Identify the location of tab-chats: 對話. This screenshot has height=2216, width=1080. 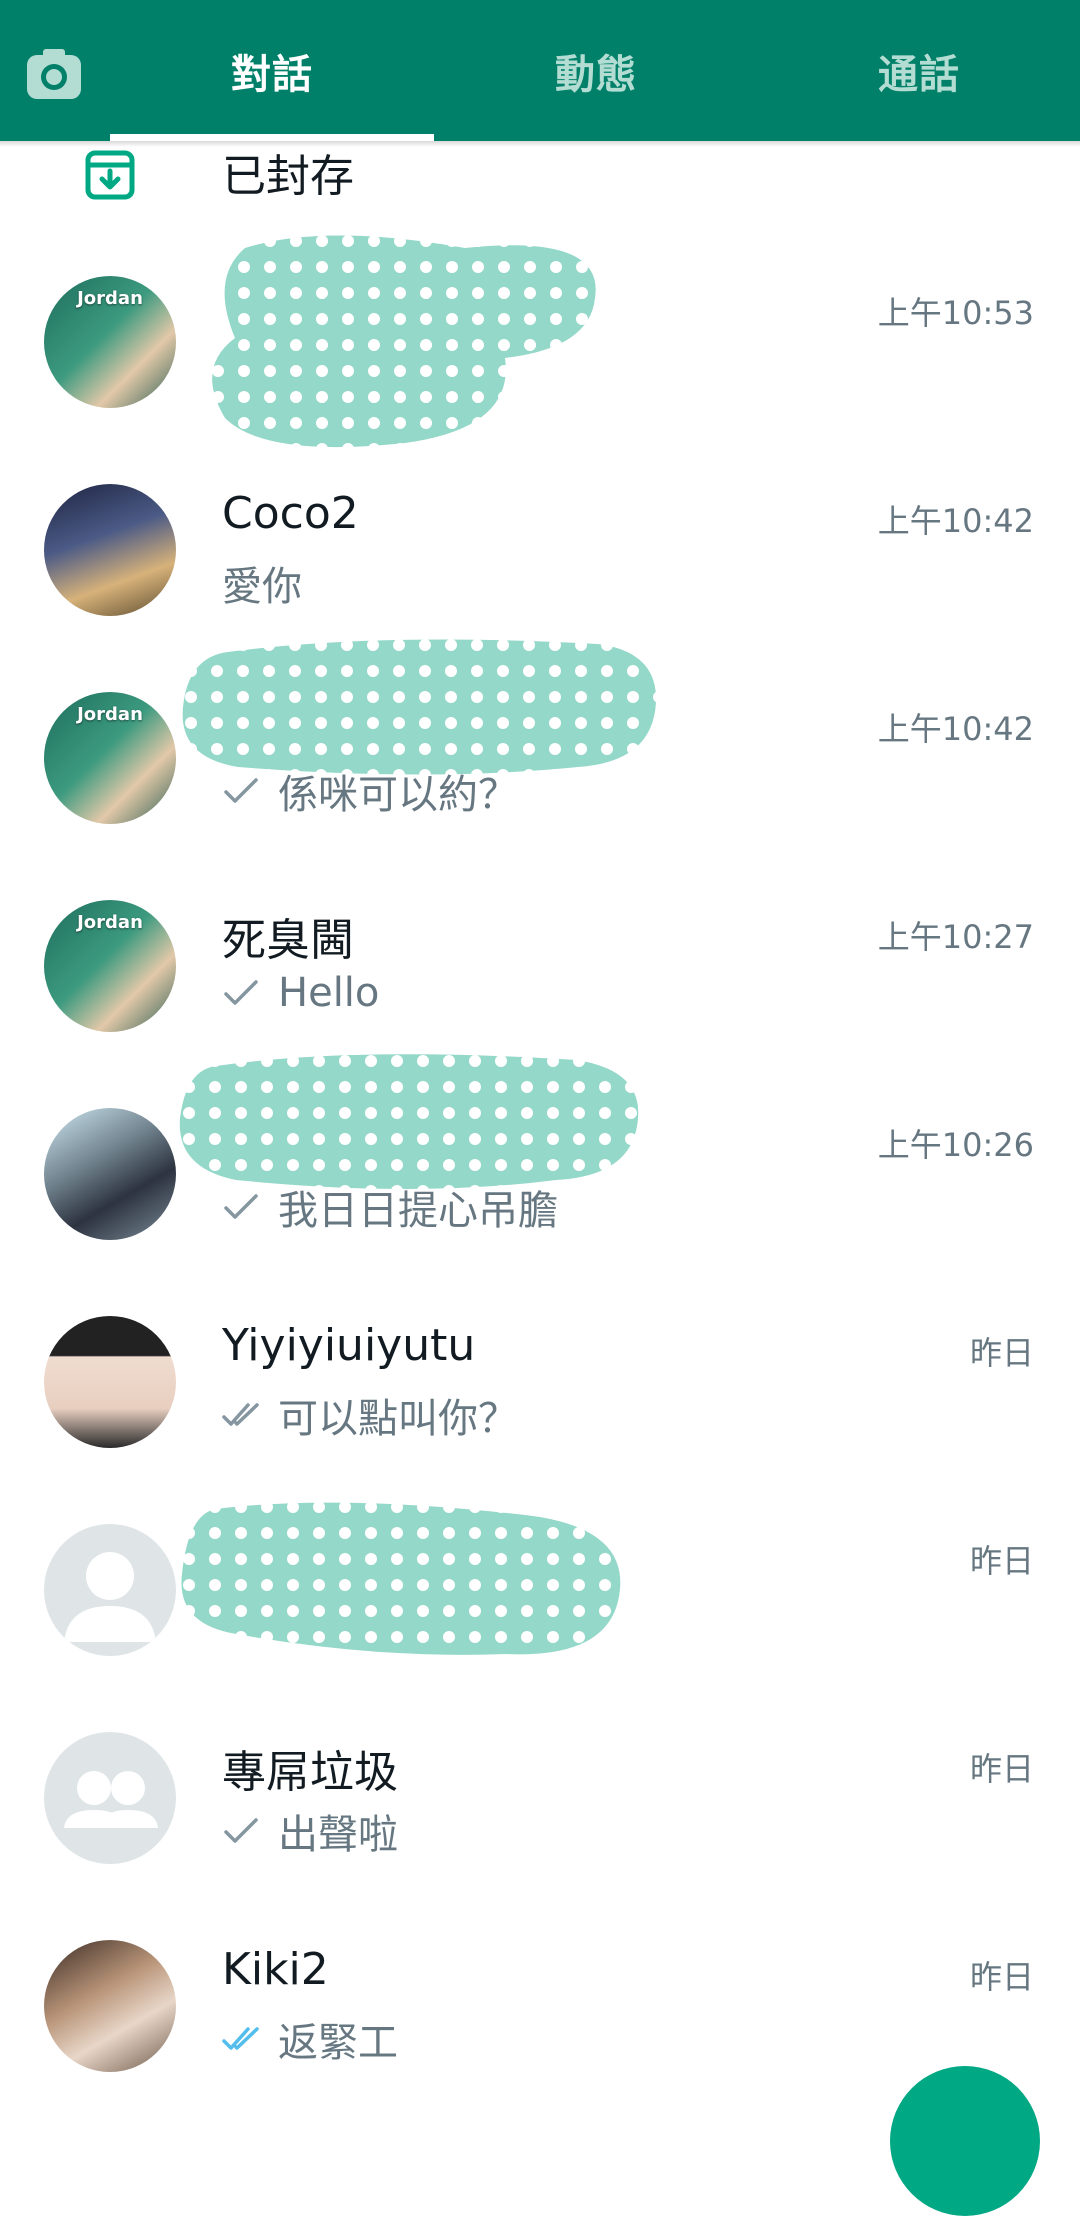
(272, 70).